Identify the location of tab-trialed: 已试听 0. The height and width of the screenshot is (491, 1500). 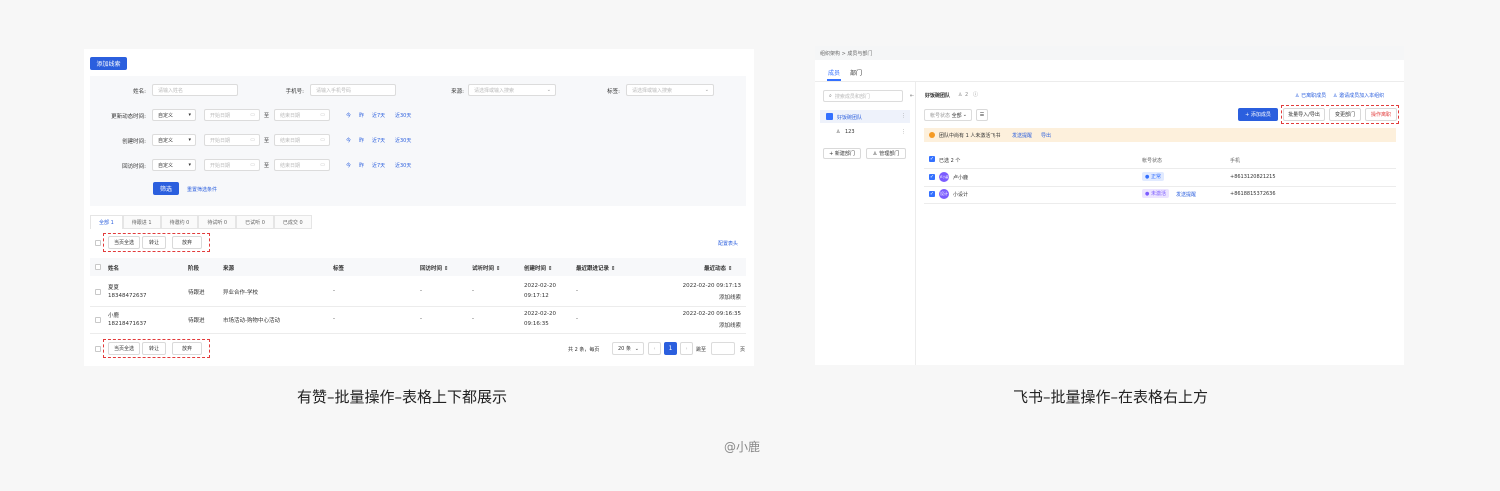
(255, 222).